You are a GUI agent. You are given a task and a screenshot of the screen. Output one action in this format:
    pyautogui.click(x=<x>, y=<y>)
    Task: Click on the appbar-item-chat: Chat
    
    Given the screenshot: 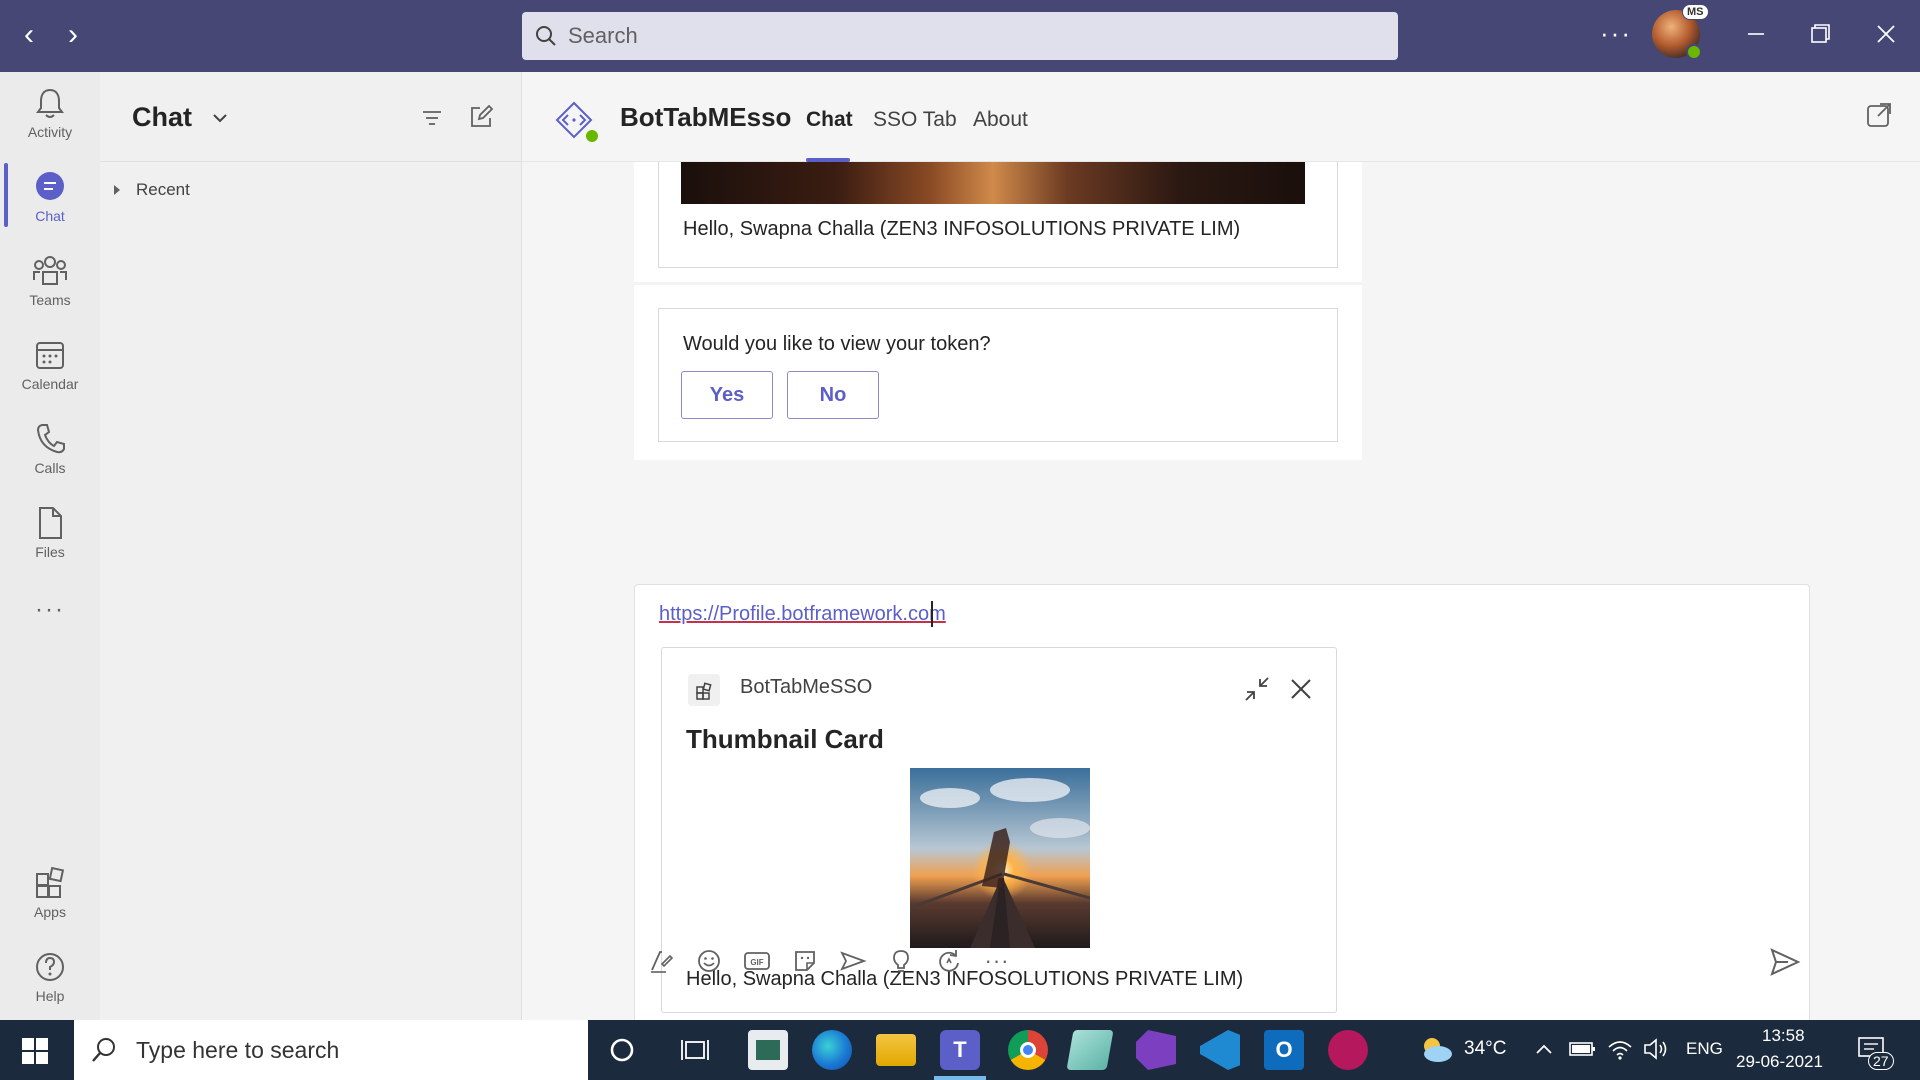 What is the action you would take?
    pyautogui.click(x=50, y=210)
    